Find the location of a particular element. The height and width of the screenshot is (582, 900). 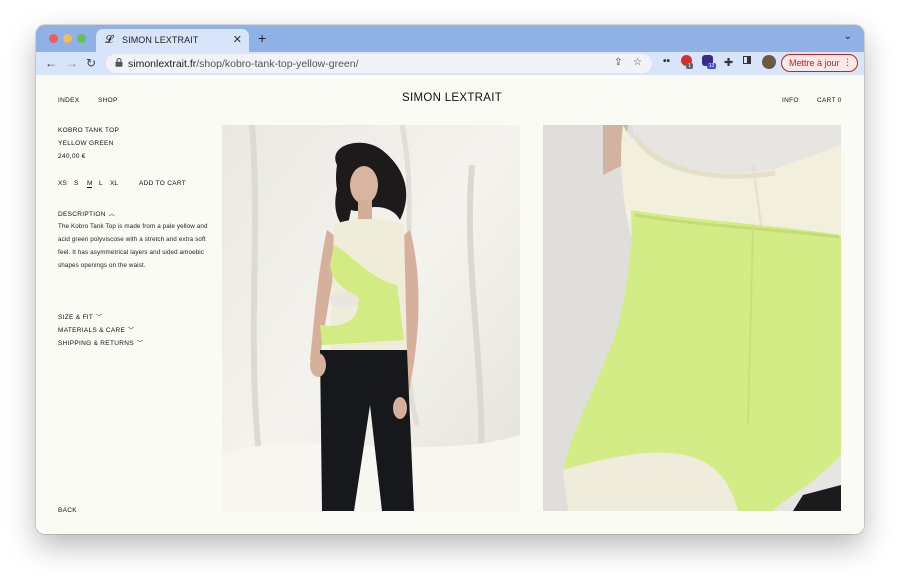

accordion-label: SIZE & FIT is located at coordinates (76, 317).